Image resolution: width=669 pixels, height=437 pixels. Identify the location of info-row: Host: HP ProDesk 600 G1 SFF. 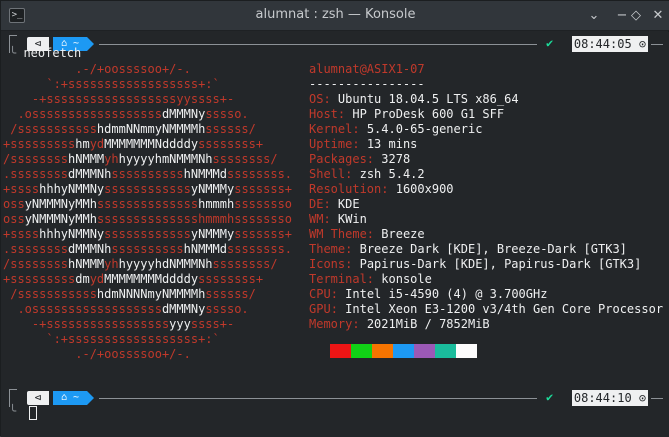
(406, 114).